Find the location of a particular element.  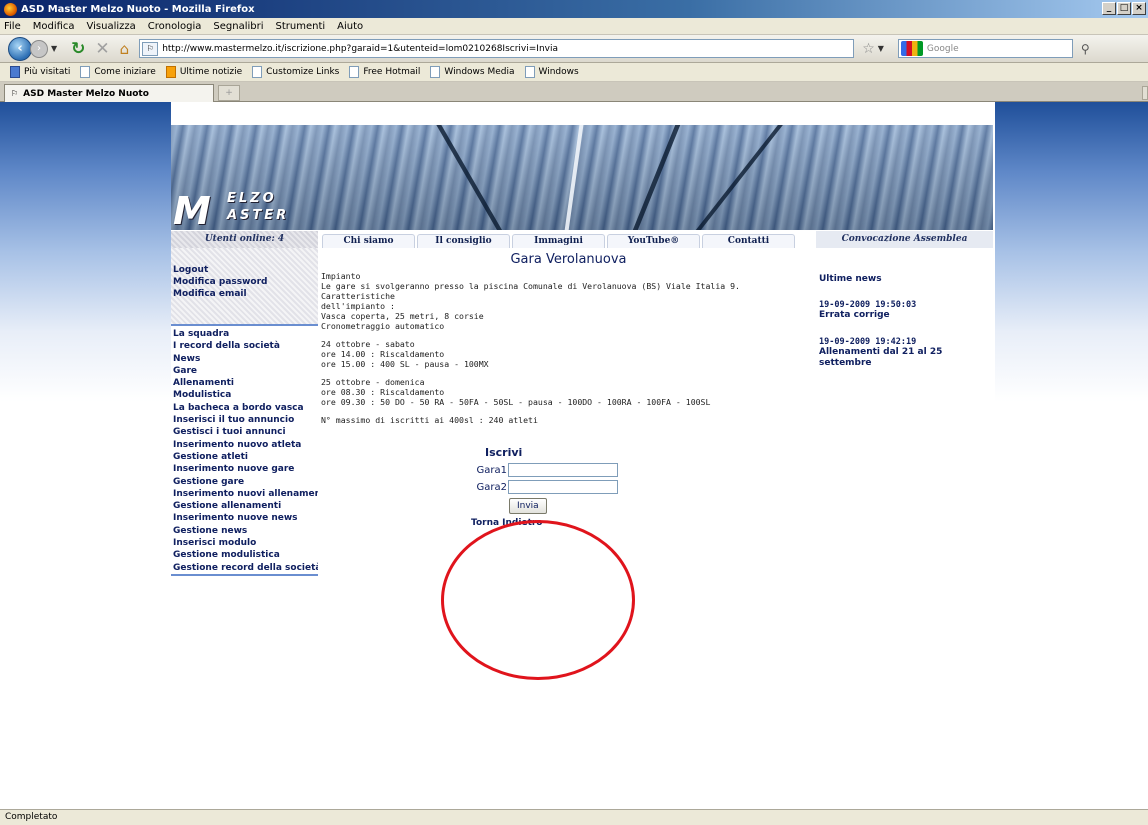

page-icon is located at coordinates (354, 72).